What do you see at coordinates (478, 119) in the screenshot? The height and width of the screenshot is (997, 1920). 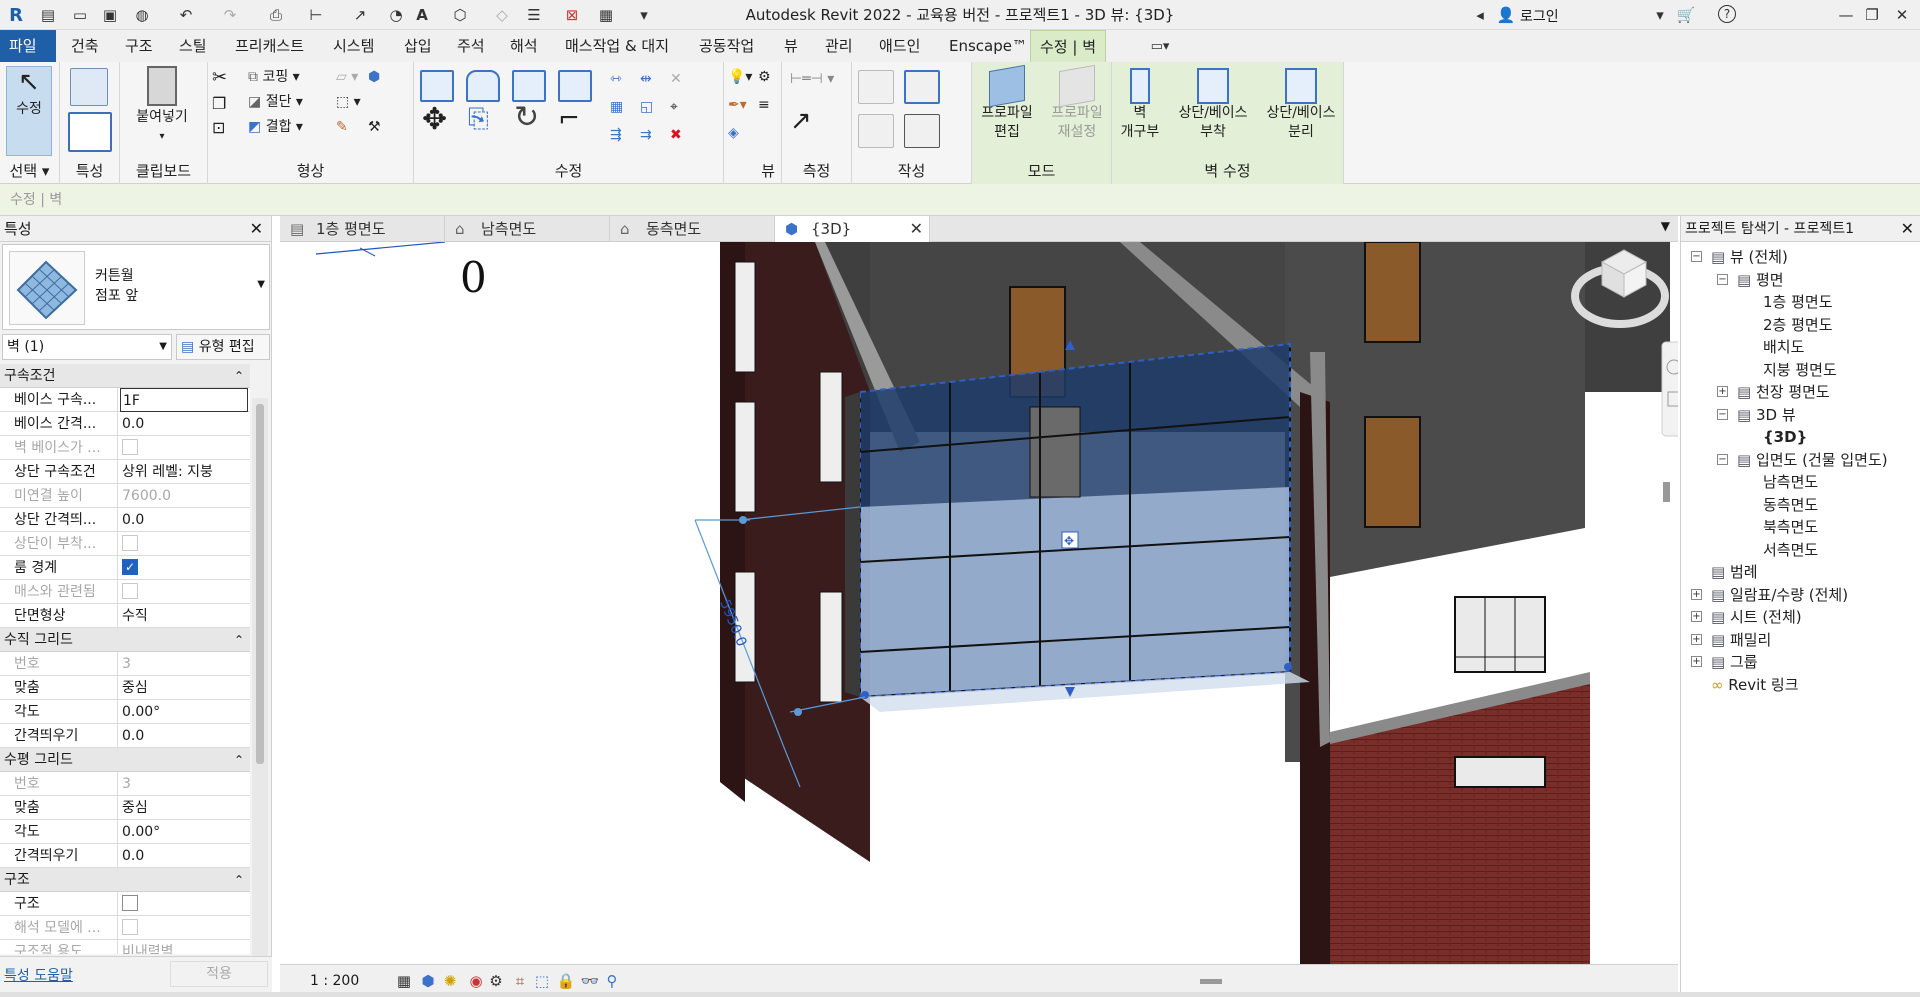 I see `copy-element-icon: ⎘` at bounding box center [478, 119].